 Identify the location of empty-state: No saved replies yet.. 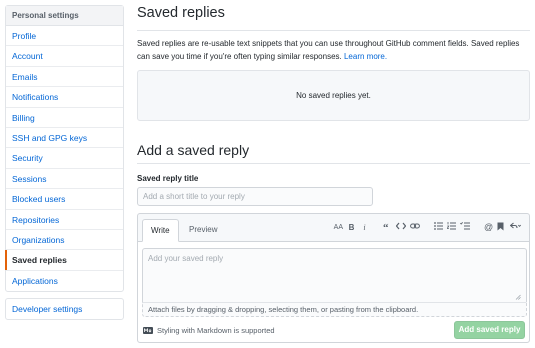
(333, 95).